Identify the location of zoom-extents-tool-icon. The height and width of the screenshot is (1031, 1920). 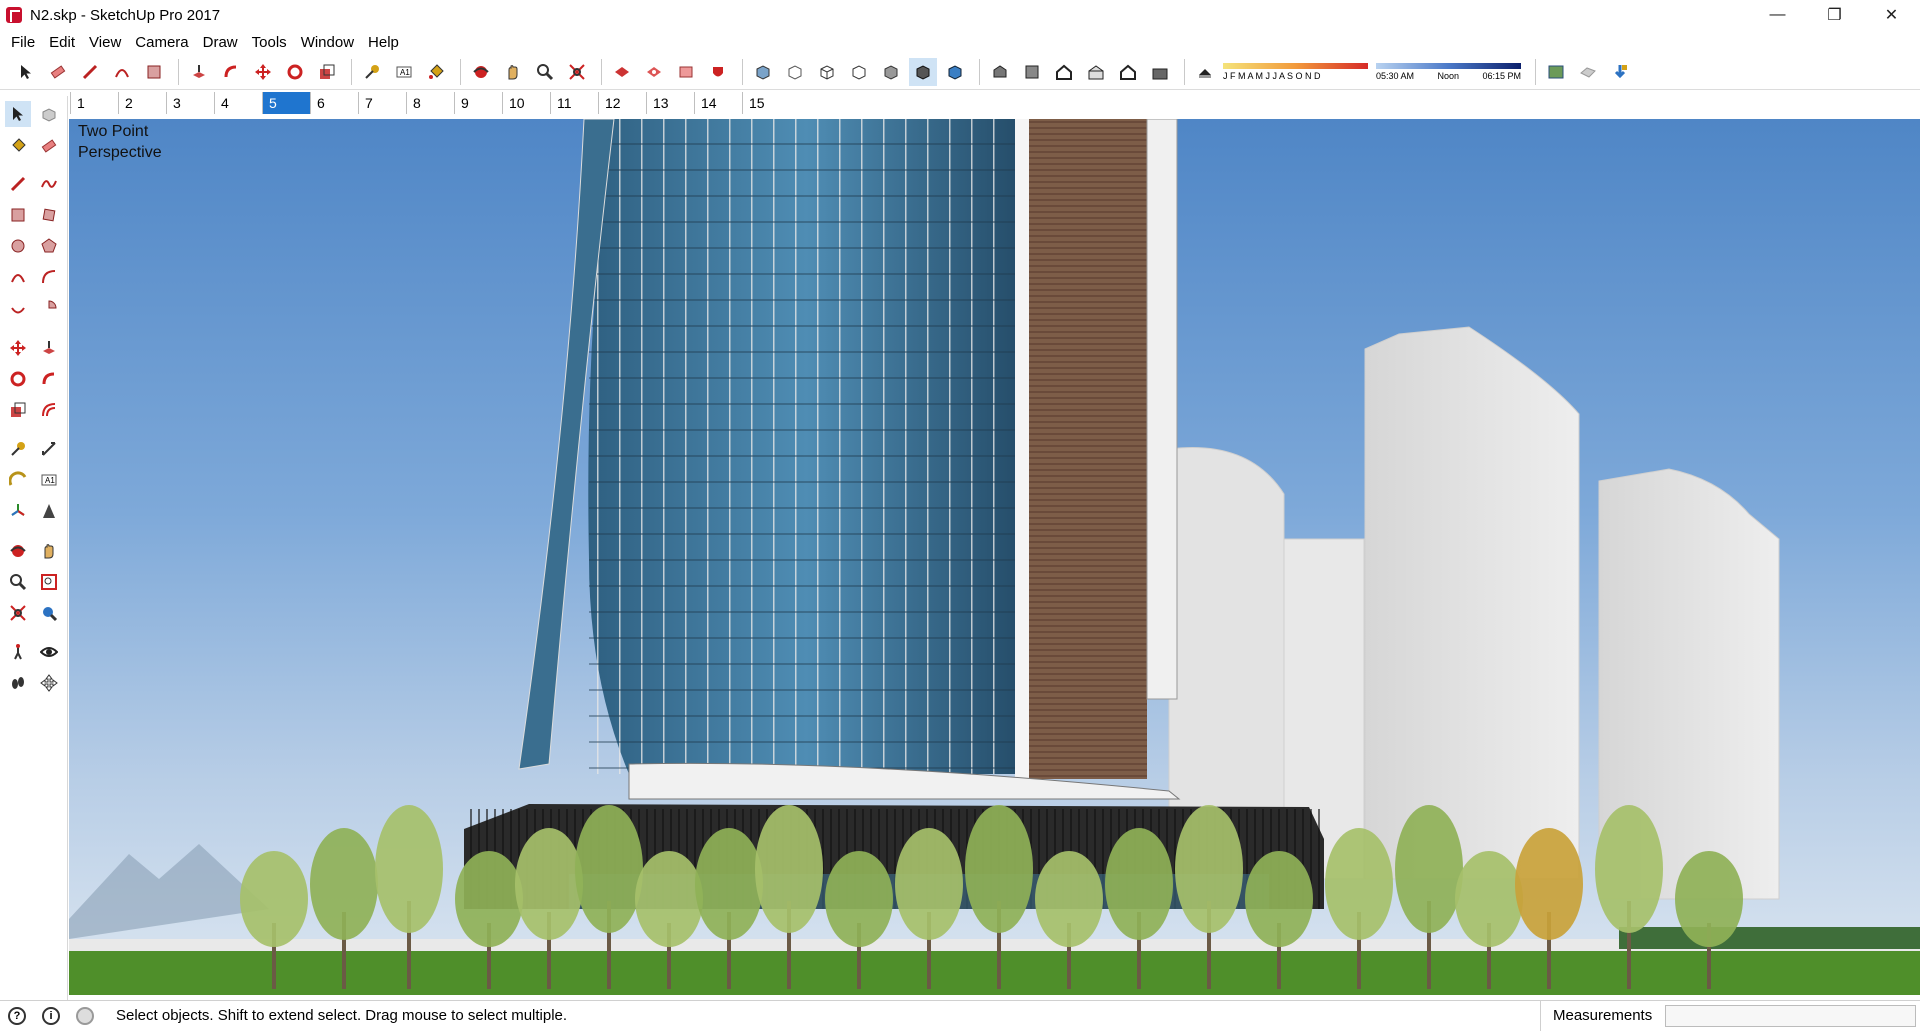
(577, 72).